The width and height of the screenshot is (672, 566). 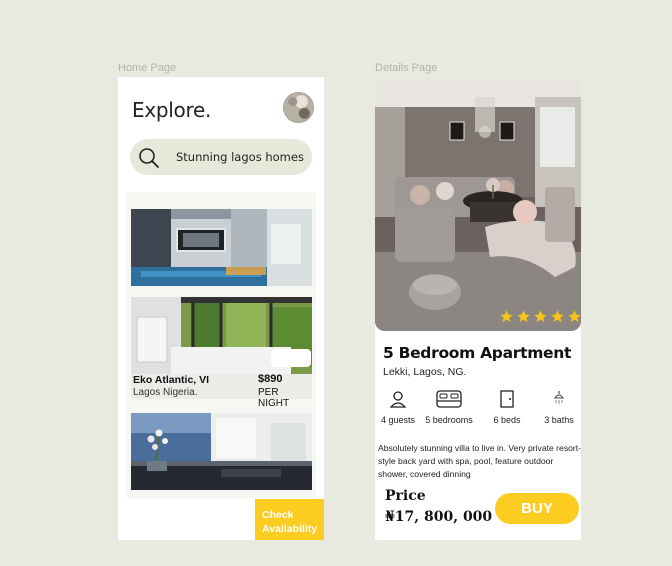 What do you see at coordinates (149, 158) in the screenshot?
I see `search-icon` at bounding box center [149, 158].